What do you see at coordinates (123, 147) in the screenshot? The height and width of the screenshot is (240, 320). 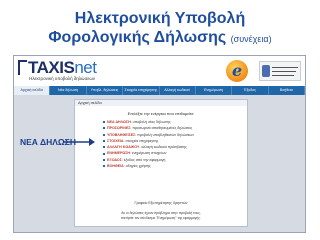 I see `action-label: ΑΛΛΑΓΗ ΚΩΔΙΚΟΥ` at bounding box center [123, 147].